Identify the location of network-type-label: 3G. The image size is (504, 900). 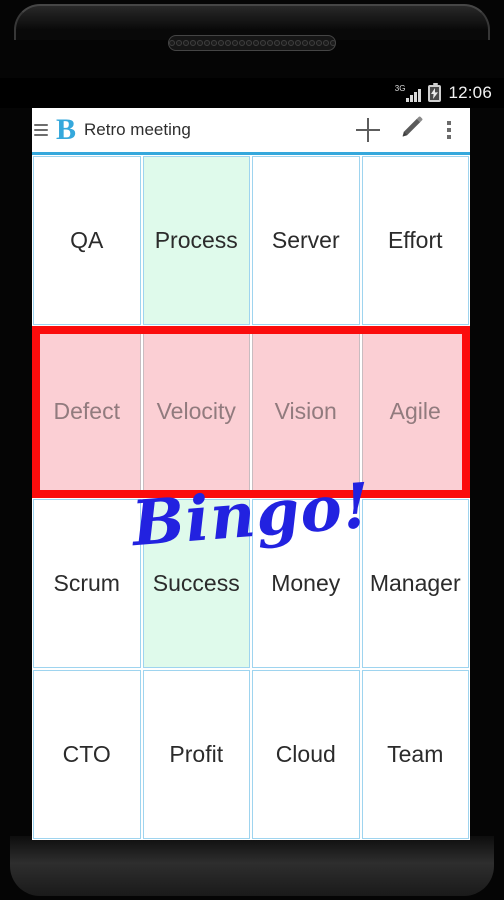
(400, 88).